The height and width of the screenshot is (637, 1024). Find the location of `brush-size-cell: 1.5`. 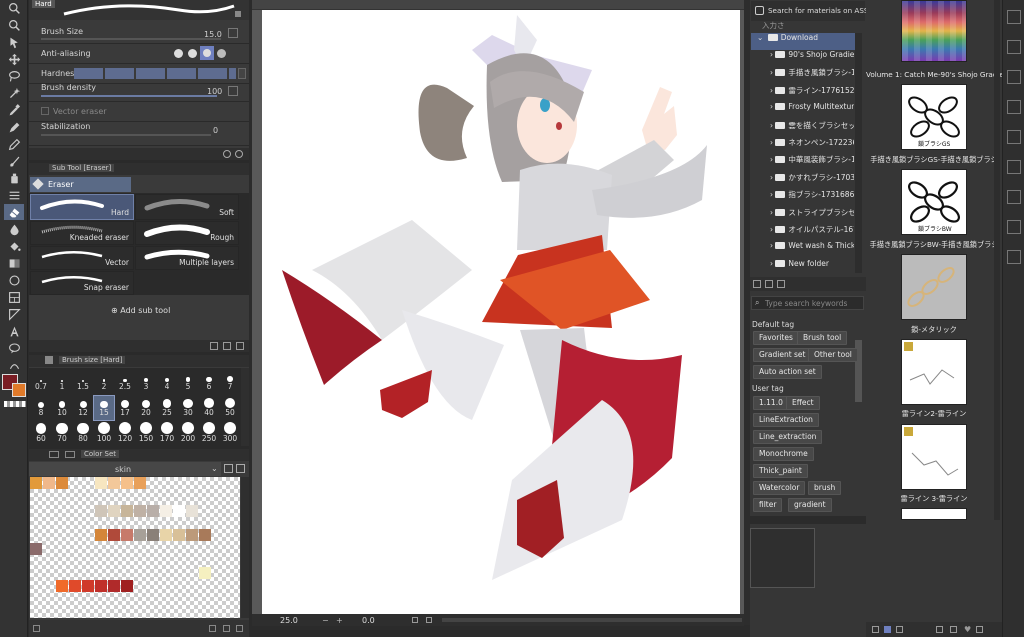

brush-size-cell: 1.5 is located at coordinates (83, 382).